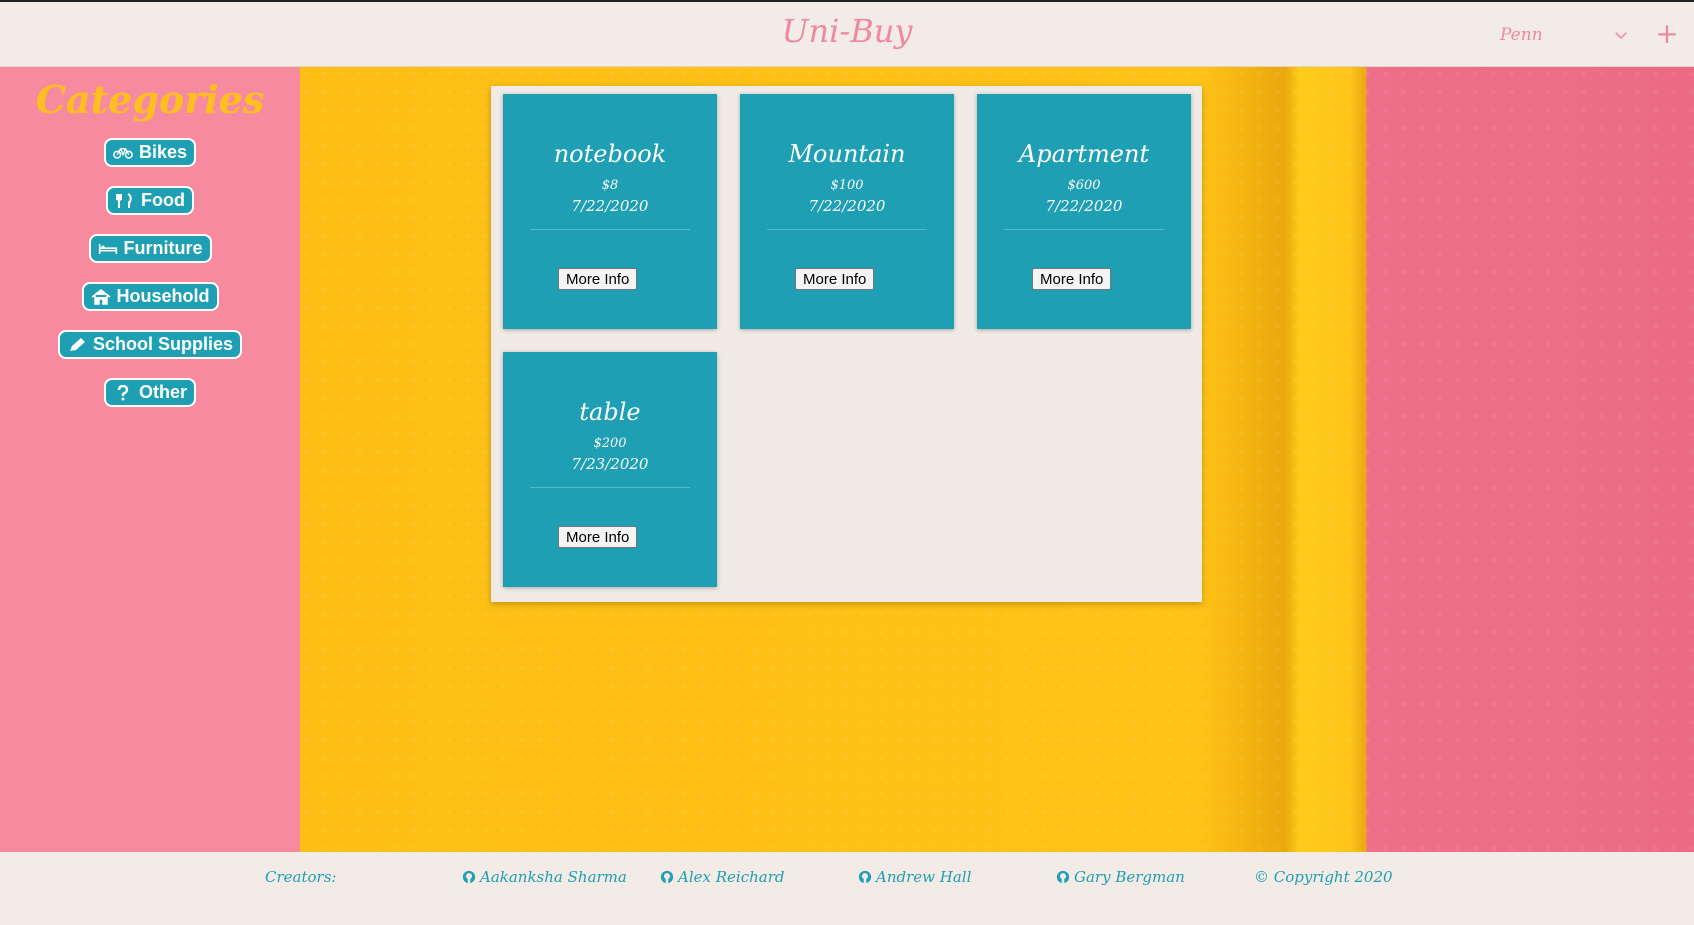 Image resolution: width=1694 pixels, height=925 pixels. I want to click on listing-card: table $200 7/23/2020 More Info, so click(610, 469).